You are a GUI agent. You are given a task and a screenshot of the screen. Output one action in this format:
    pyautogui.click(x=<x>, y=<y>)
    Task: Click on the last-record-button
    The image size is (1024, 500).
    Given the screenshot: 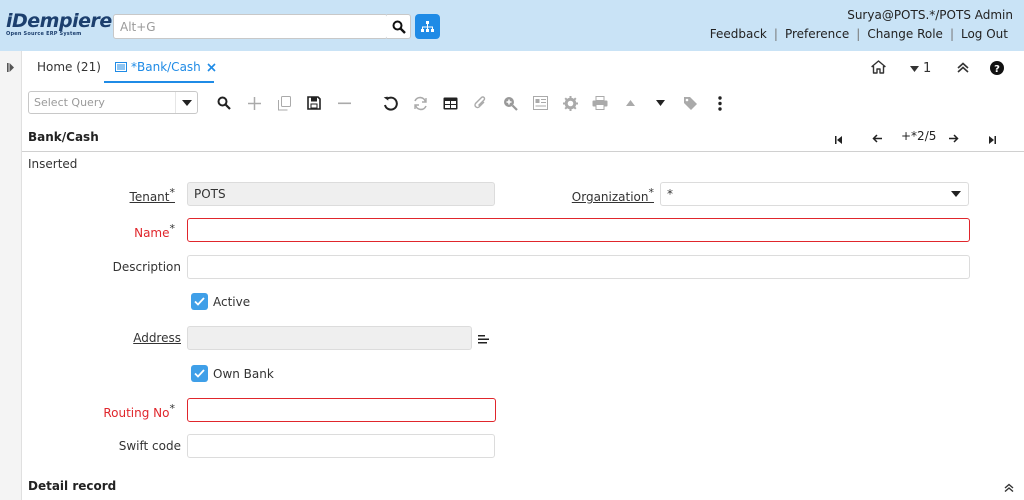 What is the action you would take?
    pyautogui.click(x=992, y=140)
    